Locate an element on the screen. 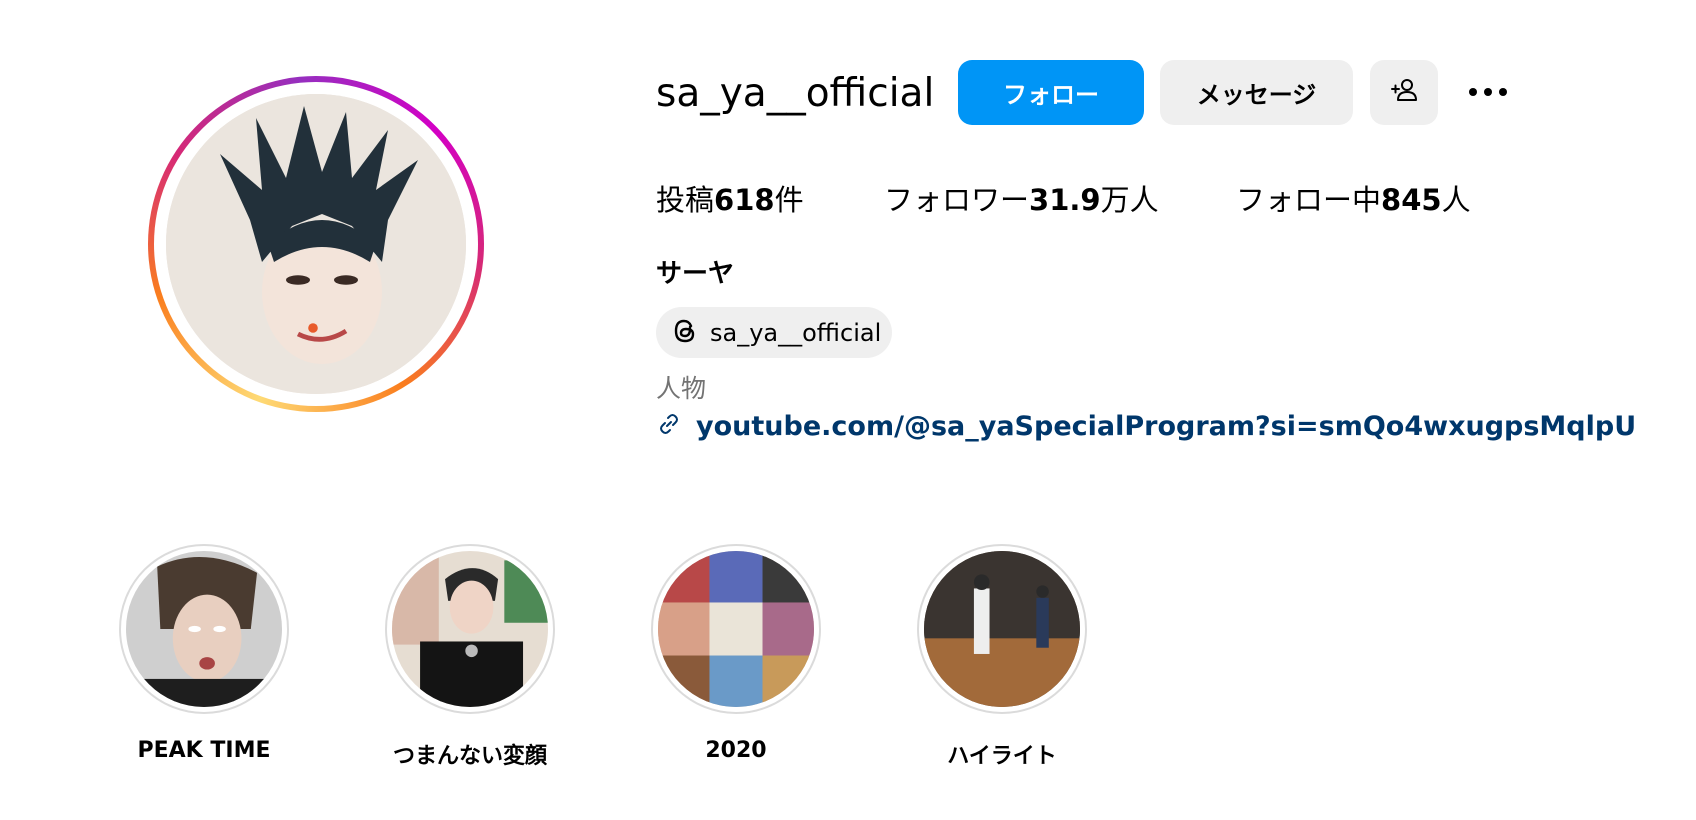 This screenshot has width=1696, height=820. suggested-accounts-button is located at coordinates (1404, 92).